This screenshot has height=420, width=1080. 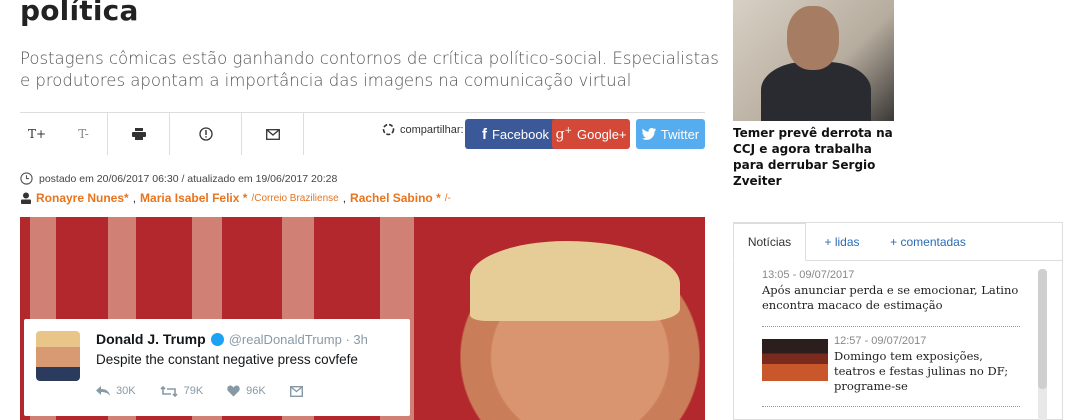 I want to click on tweet-like: 96K, so click(x=246, y=391).